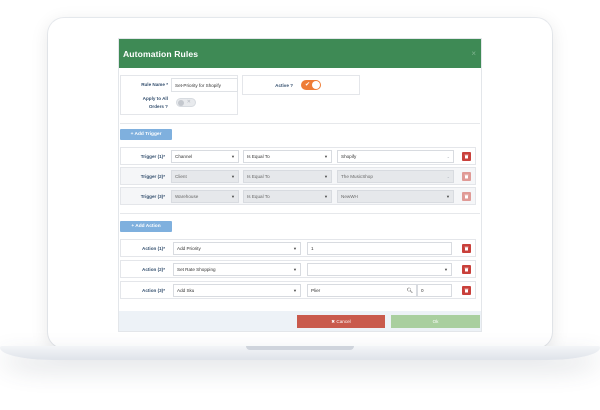 Image resolution: width=600 pixels, height=410 pixels. Describe the element at coordinates (152, 196) in the screenshot. I see `trigger-label: Trigger (3)*` at that location.